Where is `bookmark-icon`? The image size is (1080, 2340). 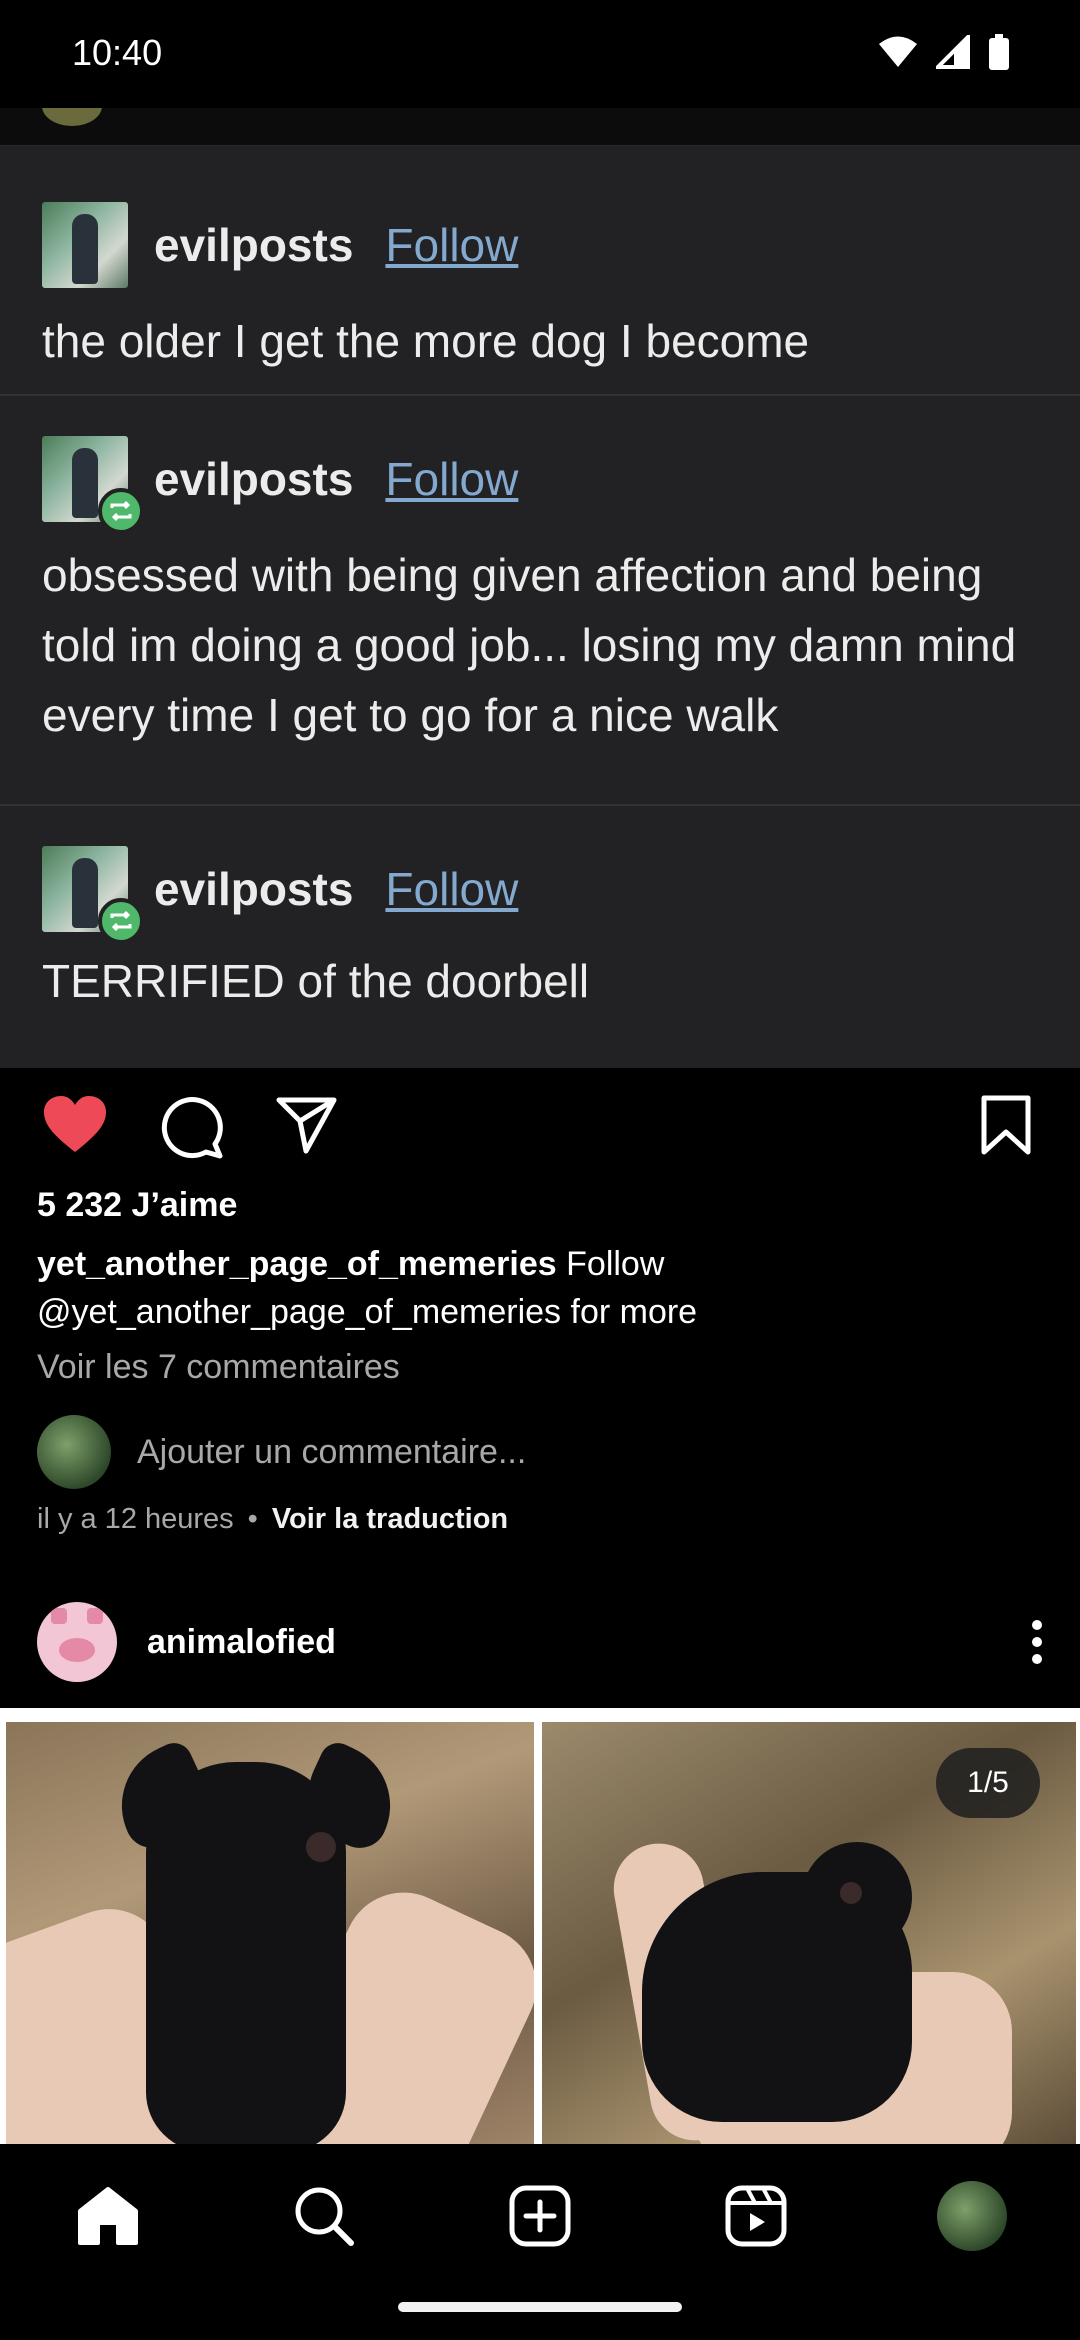 bookmark-icon is located at coordinates (1006, 1125).